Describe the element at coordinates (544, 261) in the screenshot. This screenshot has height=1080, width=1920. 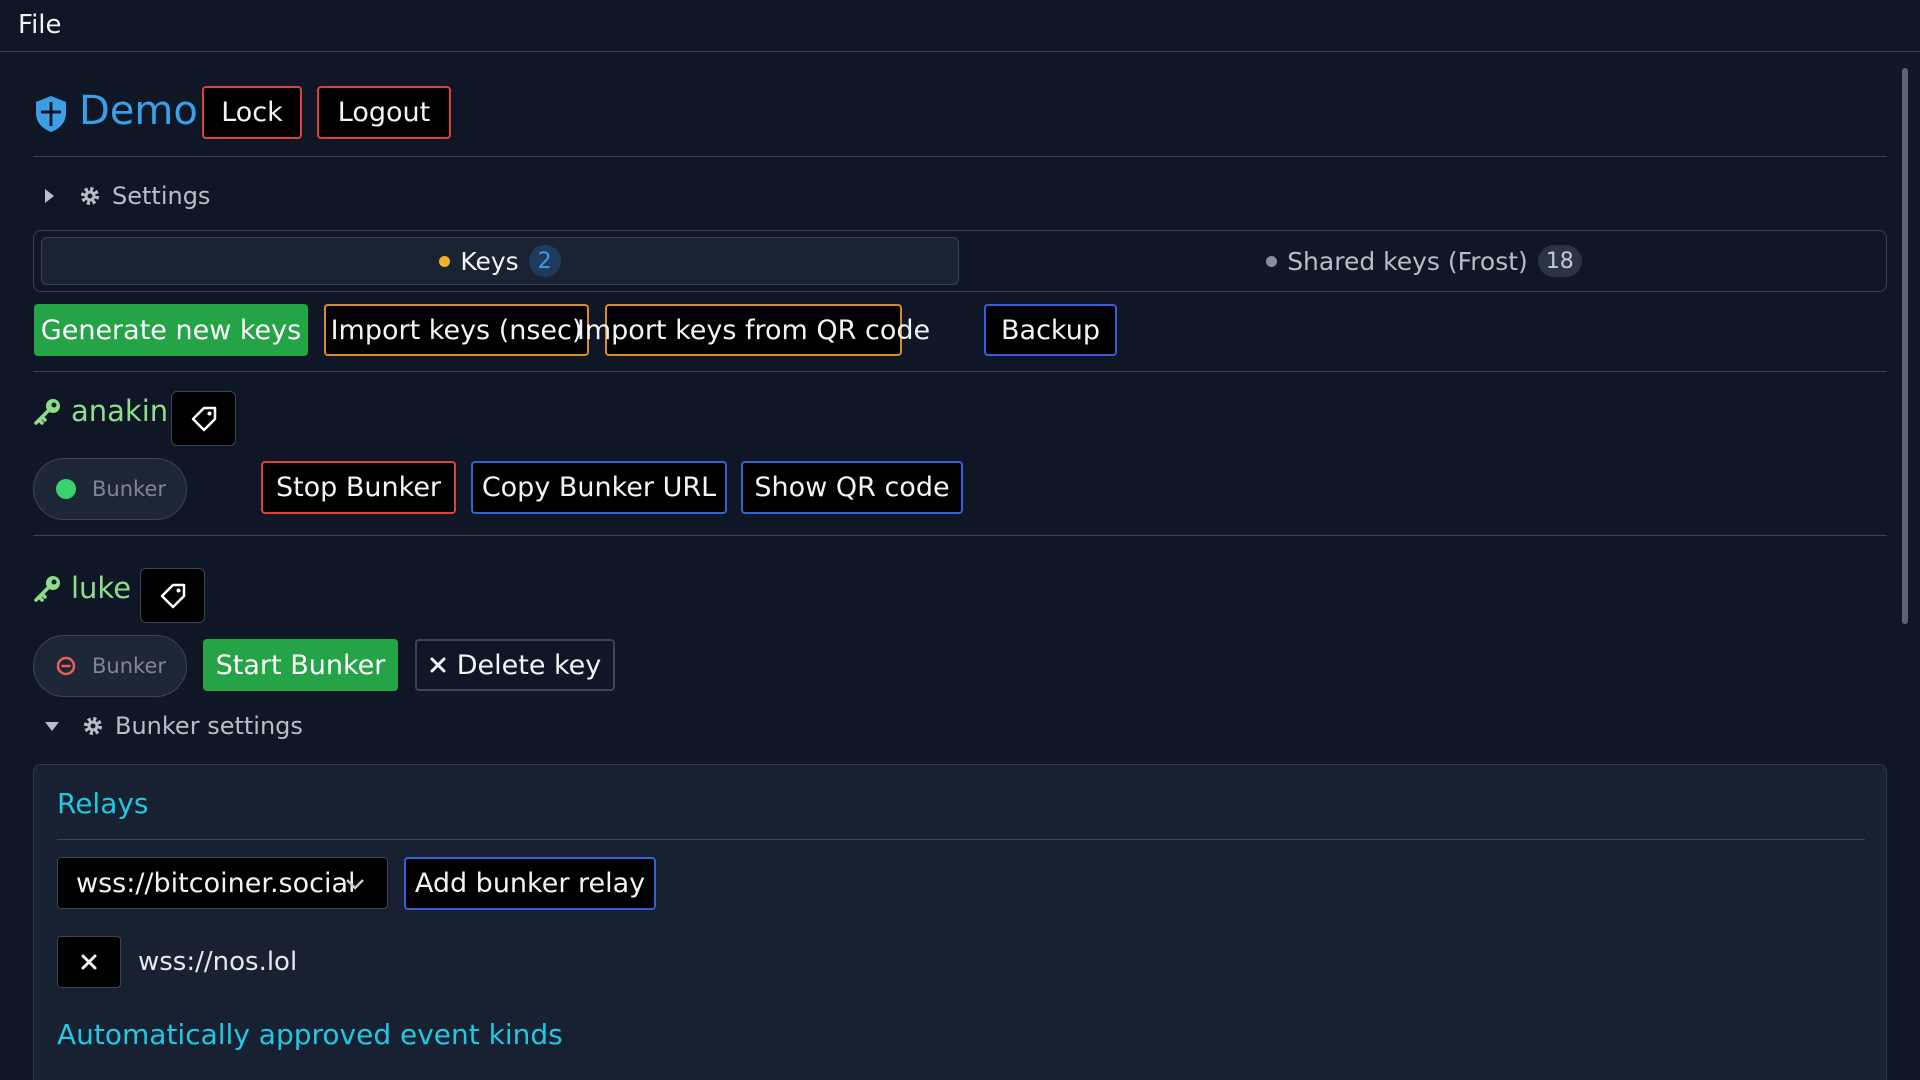
I see `tab-keys-count: 2` at that location.